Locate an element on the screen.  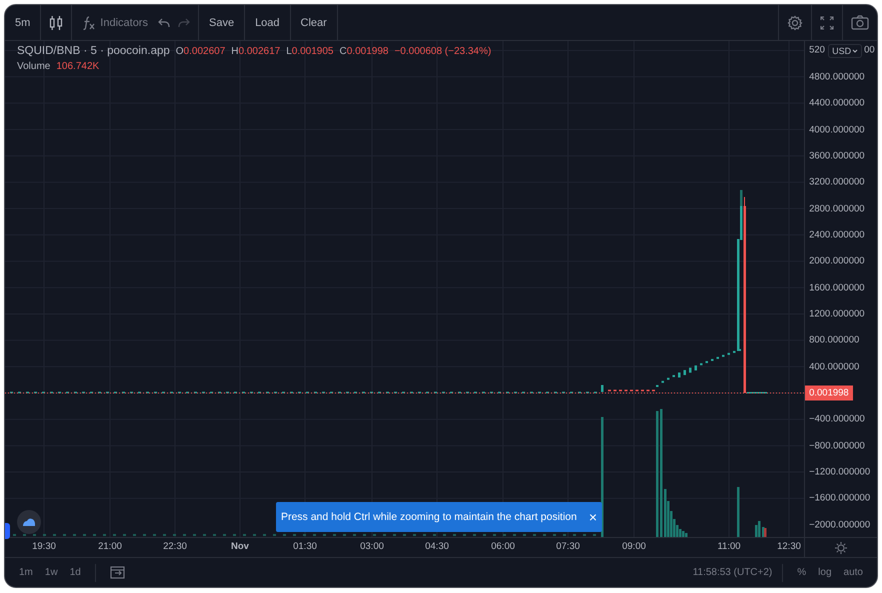
symbol-title: SQUID/BNB · 5 · poocoin.app is located at coordinates (93, 51).